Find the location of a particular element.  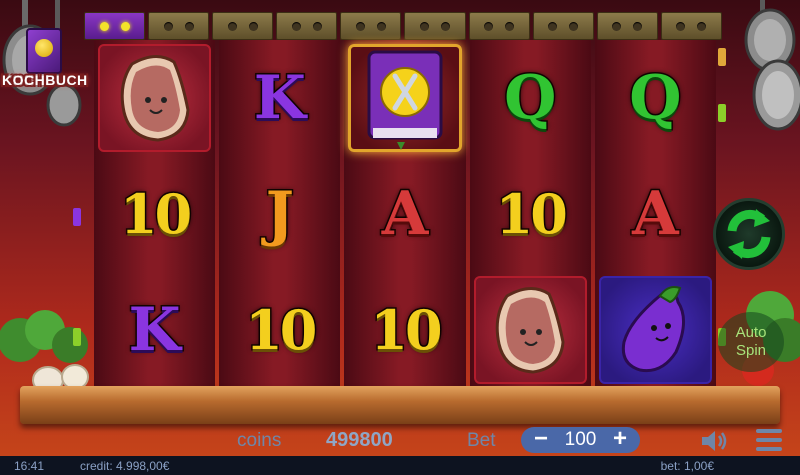

reel-2: K J 10 is located at coordinates (280, 214).